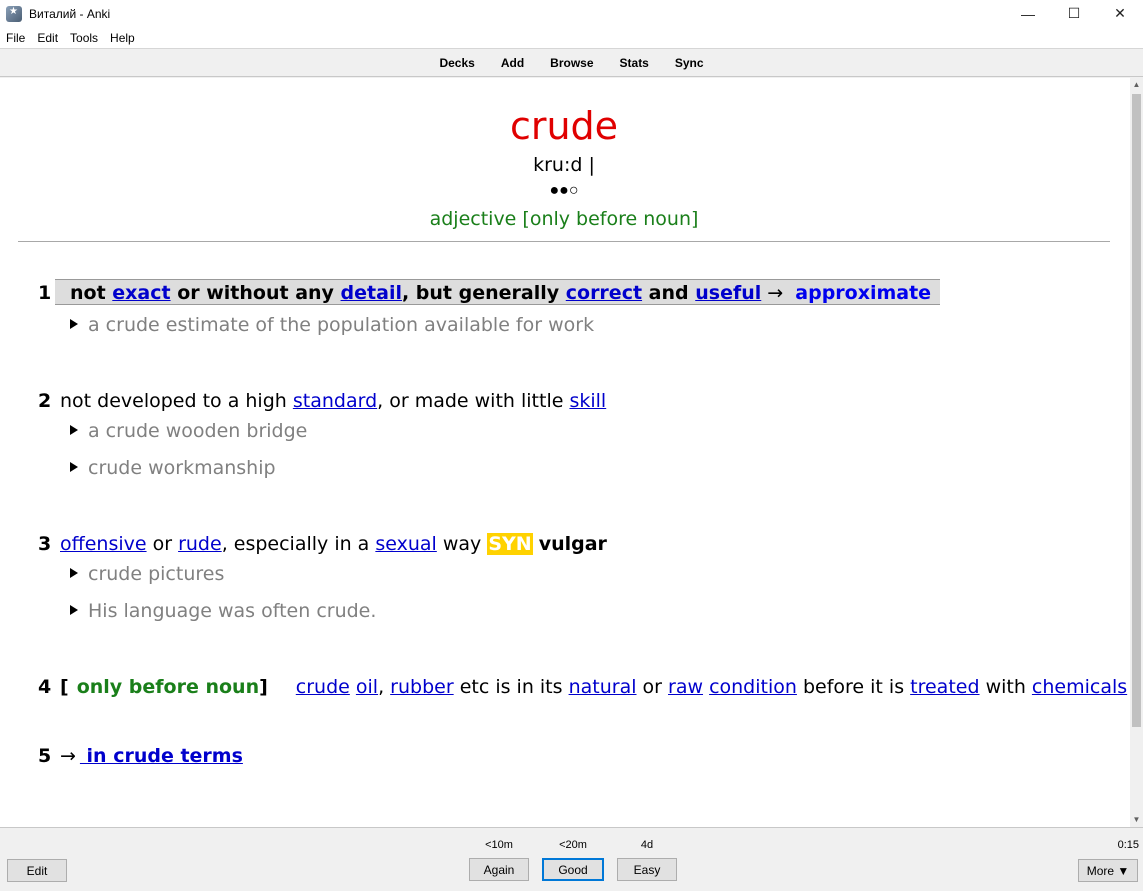 The height and width of the screenshot is (891, 1143). What do you see at coordinates (564, 190) in the screenshot?
I see `frequency-indicator: ●●○` at bounding box center [564, 190].